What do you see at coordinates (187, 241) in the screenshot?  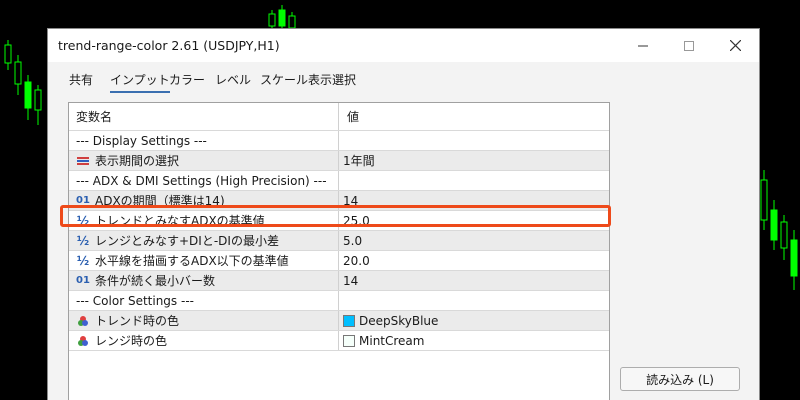 I see `row-name: レンジとみなす+DIと-DIの最小差` at bounding box center [187, 241].